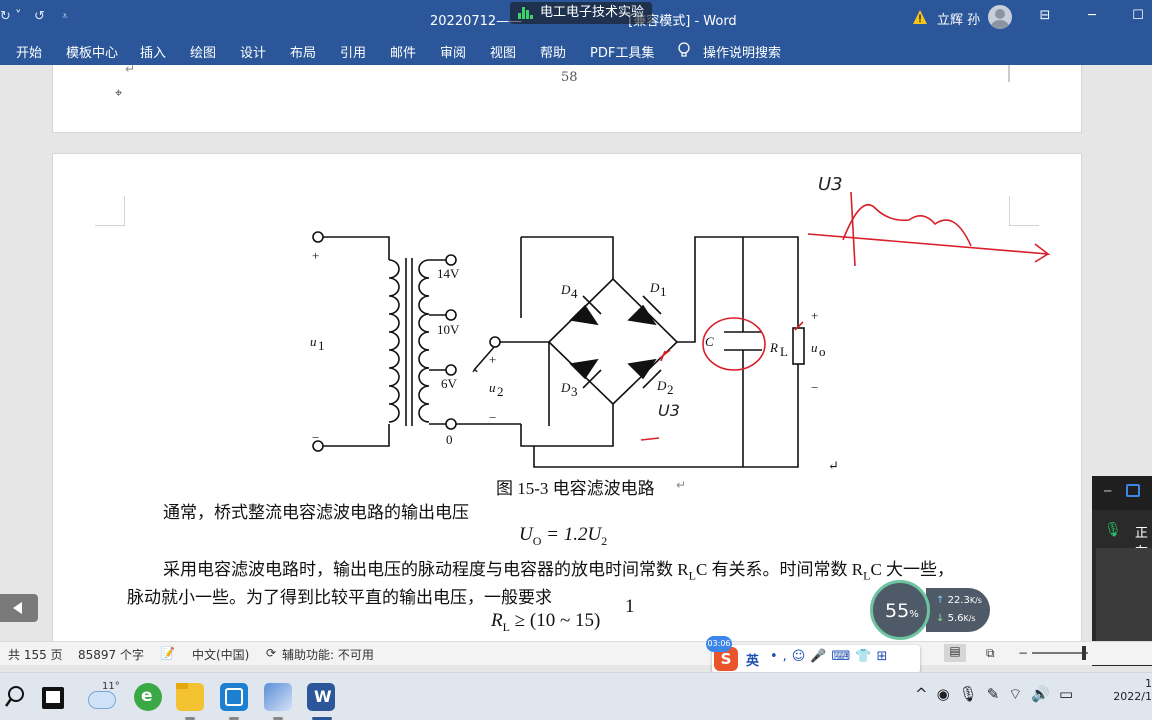 This screenshot has height=720, width=1152. I want to click on warning-icon, so click(920, 17).